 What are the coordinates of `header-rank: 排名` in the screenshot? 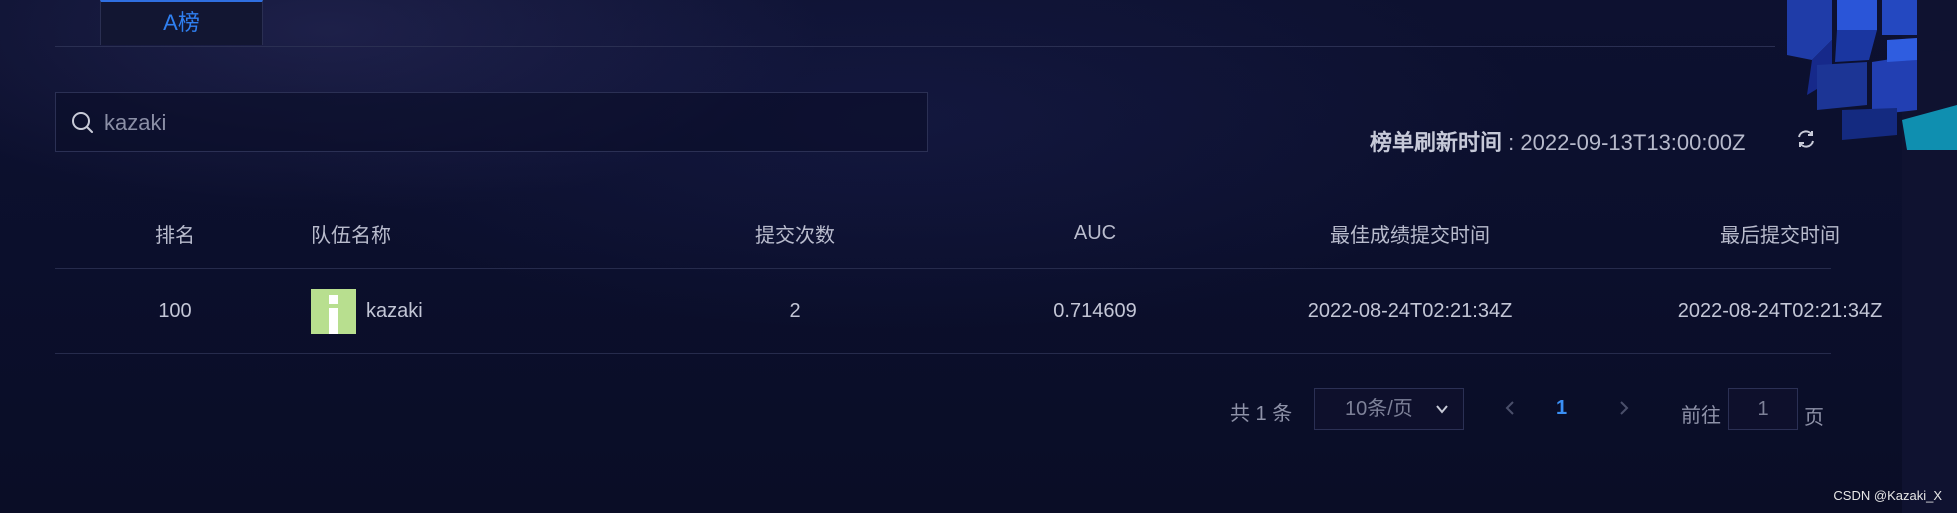 It's located at (175, 235).